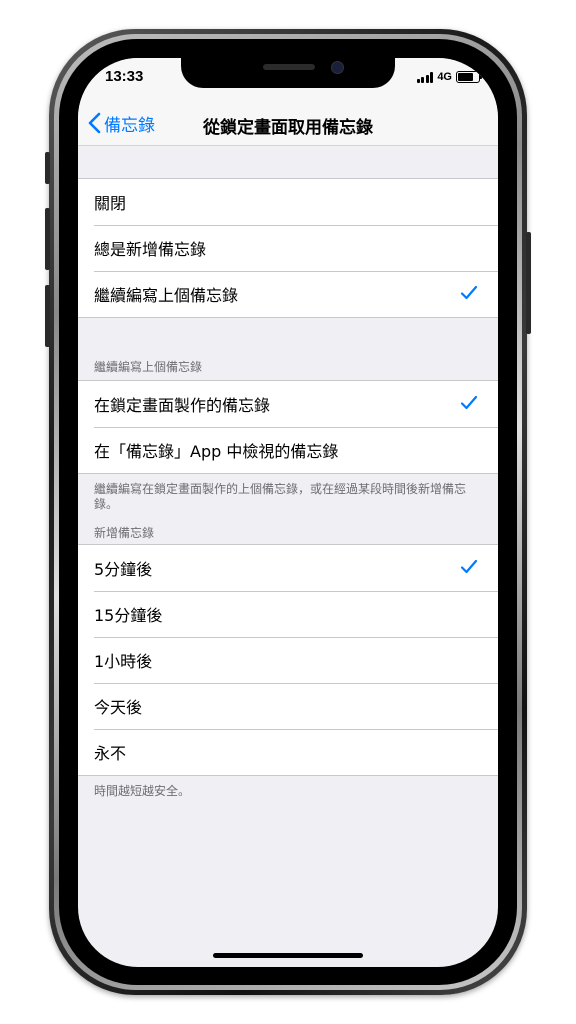 This screenshot has width=576, height=1024. I want to click on silent-switch, so click(47, 168).